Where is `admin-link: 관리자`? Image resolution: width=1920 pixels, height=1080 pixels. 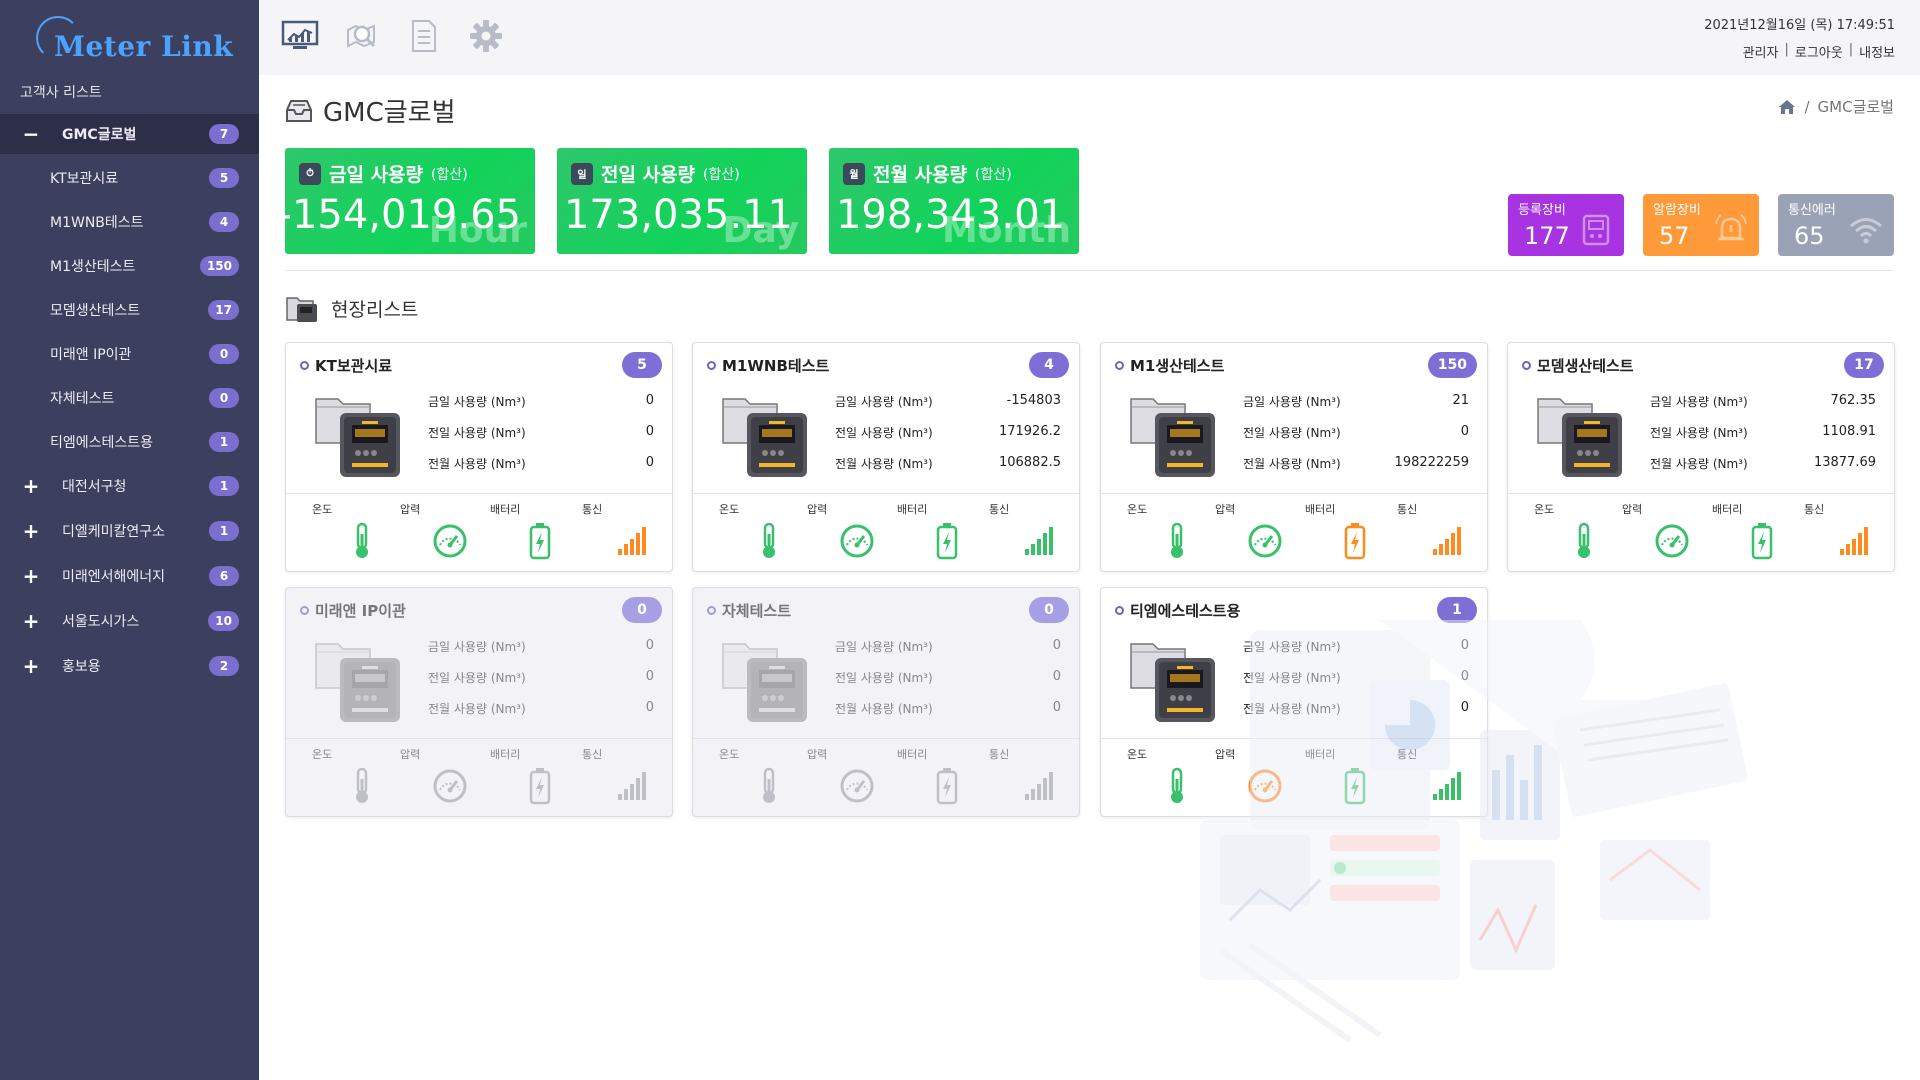
admin-link: 관리자 is located at coordinates (1761, 51).